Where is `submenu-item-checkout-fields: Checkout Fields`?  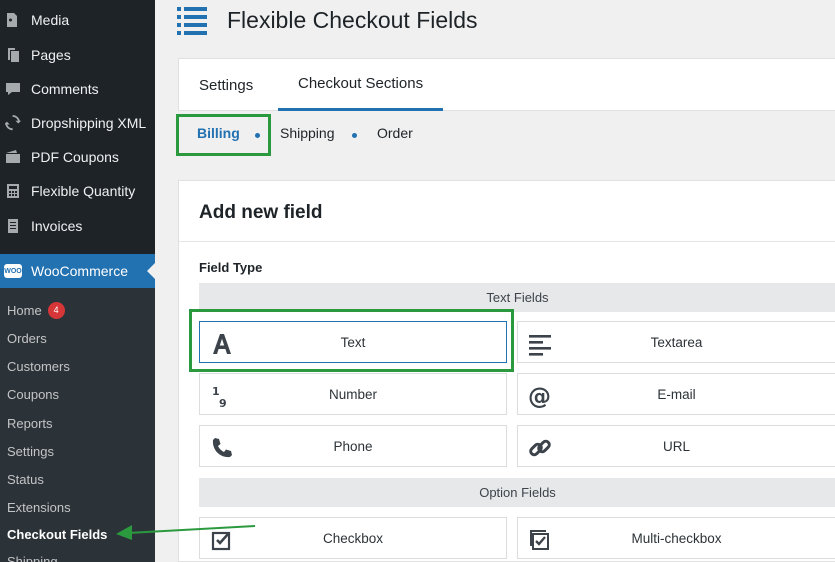
submenu-item-checkout-fields: Checkout Fields is located at coordinates (57, 534).